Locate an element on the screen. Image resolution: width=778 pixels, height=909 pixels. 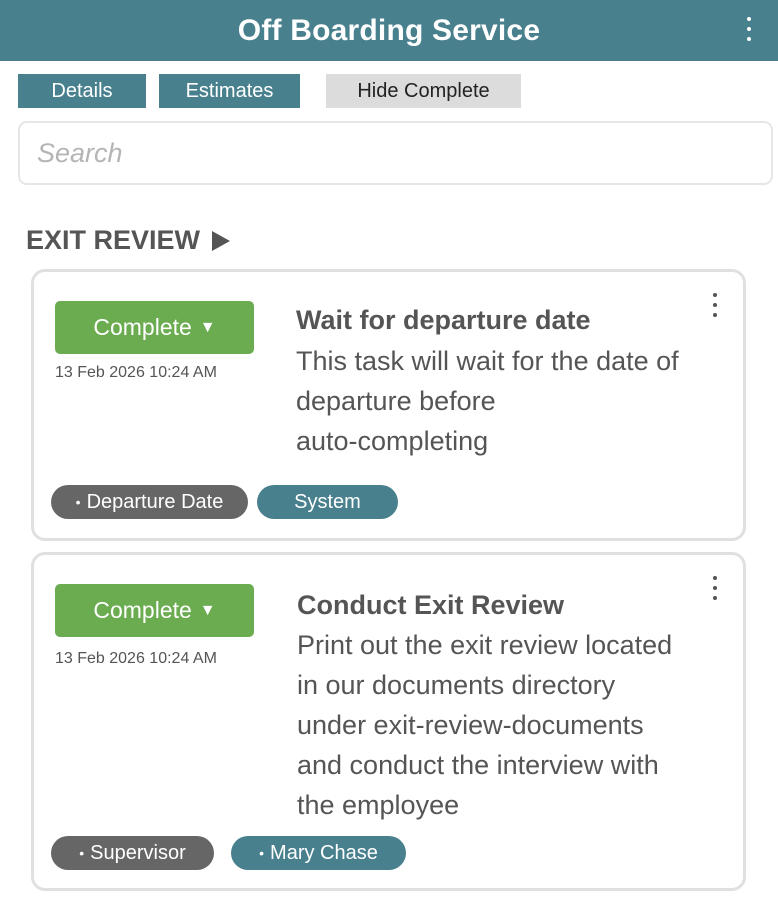
tag-chip: • Mary Chase is located at coordinates (318, 853).